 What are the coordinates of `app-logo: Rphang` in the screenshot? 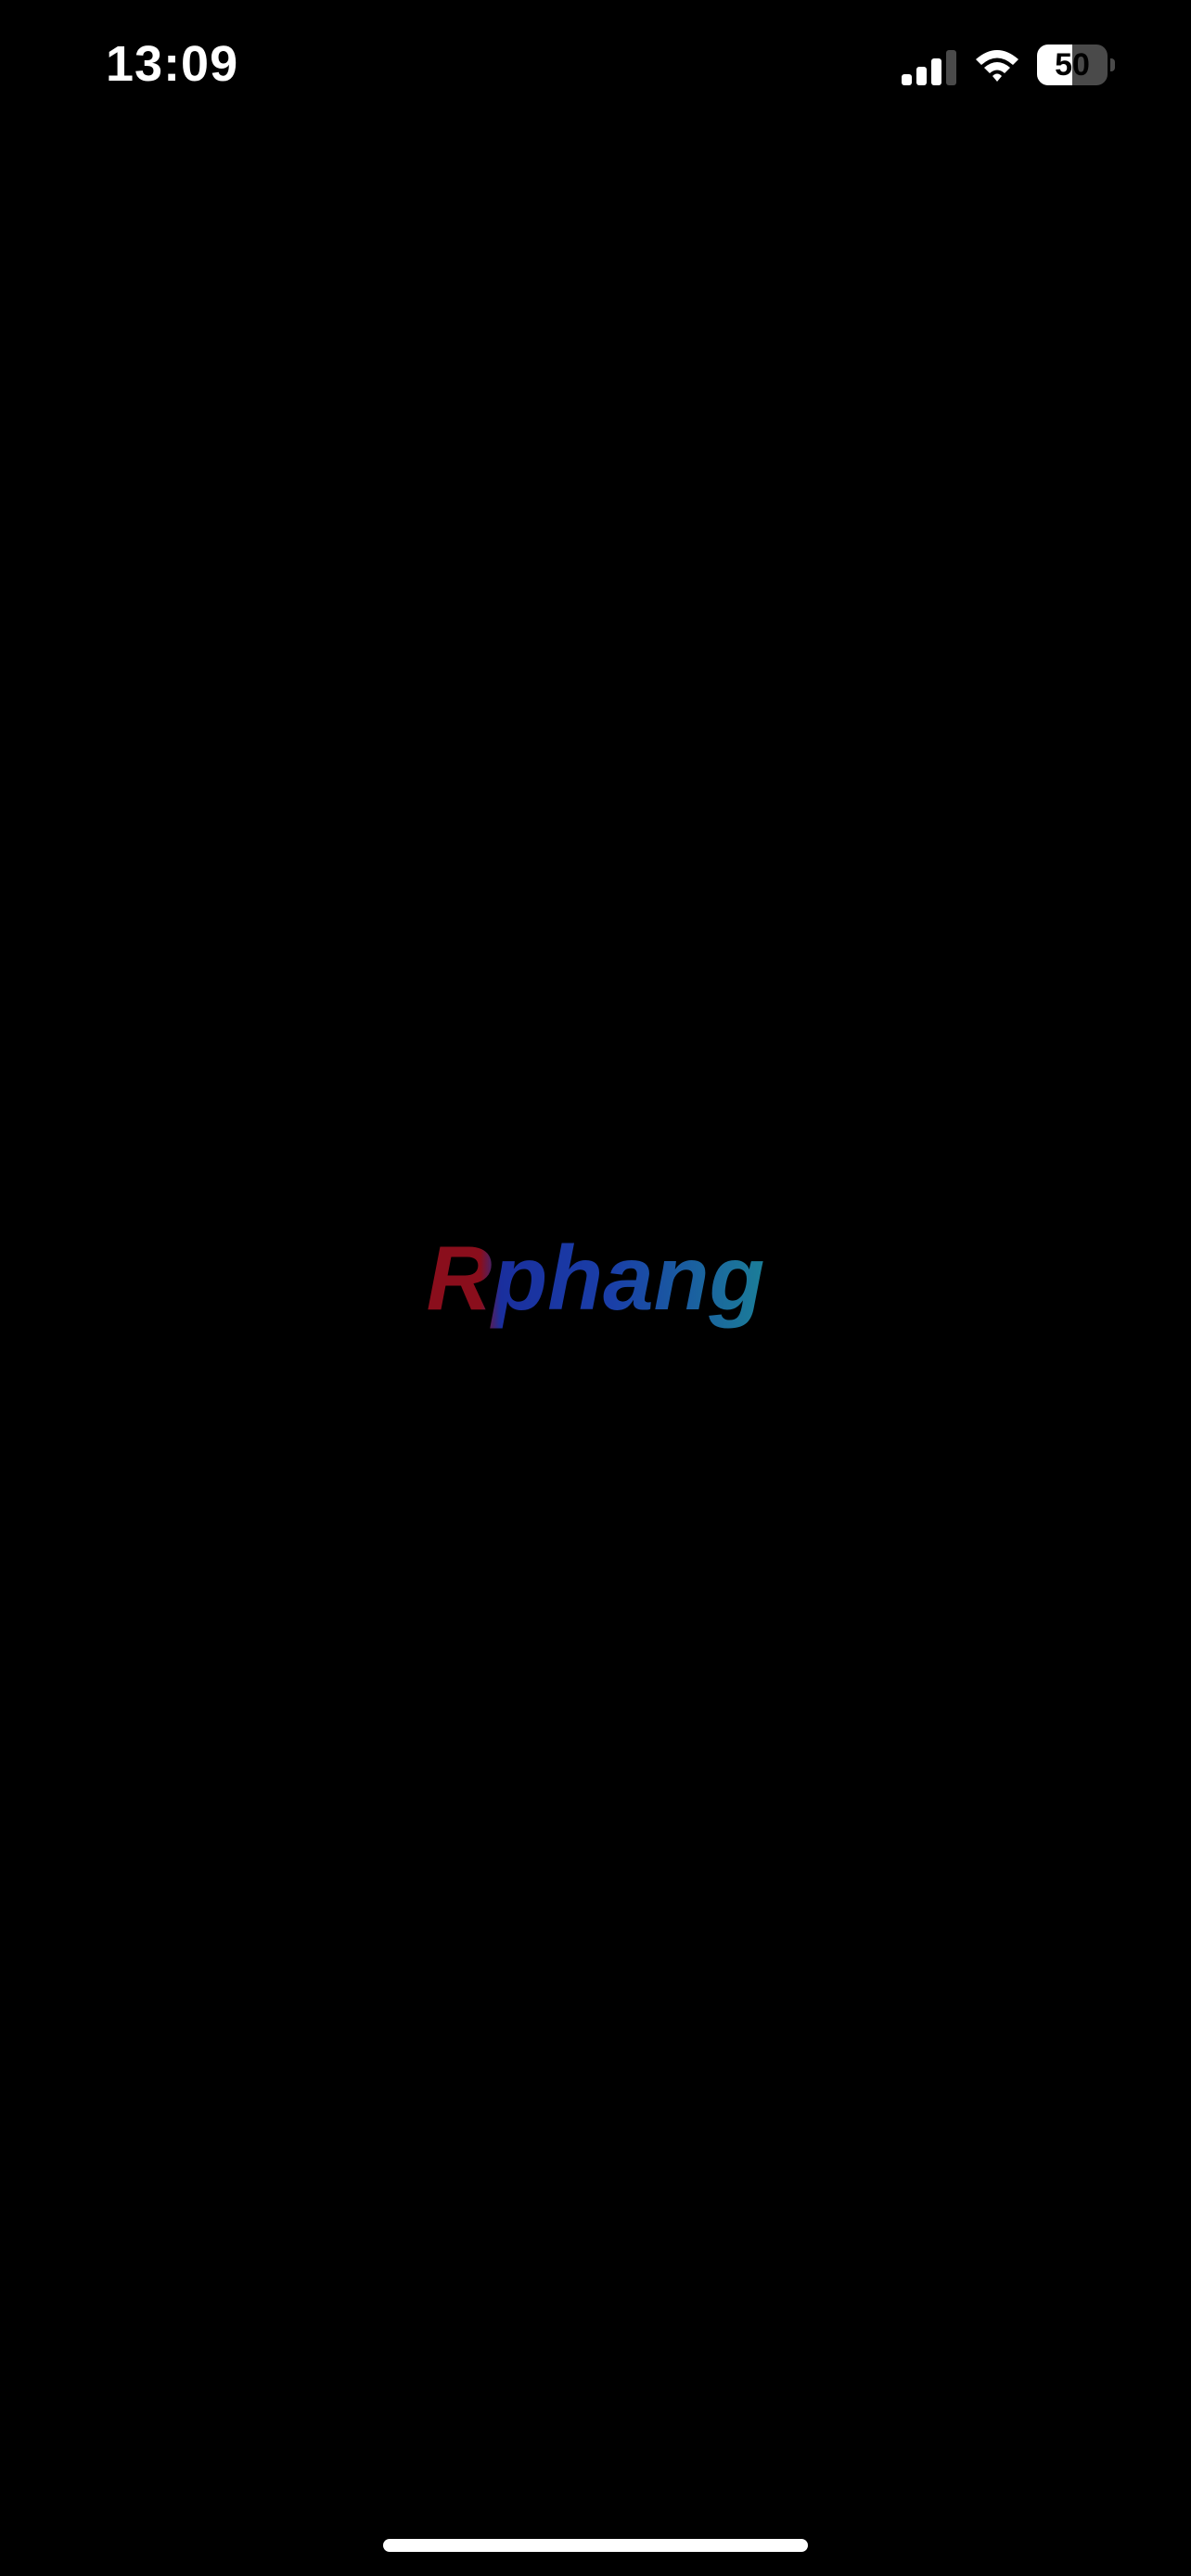 It's located at (595, 1281).